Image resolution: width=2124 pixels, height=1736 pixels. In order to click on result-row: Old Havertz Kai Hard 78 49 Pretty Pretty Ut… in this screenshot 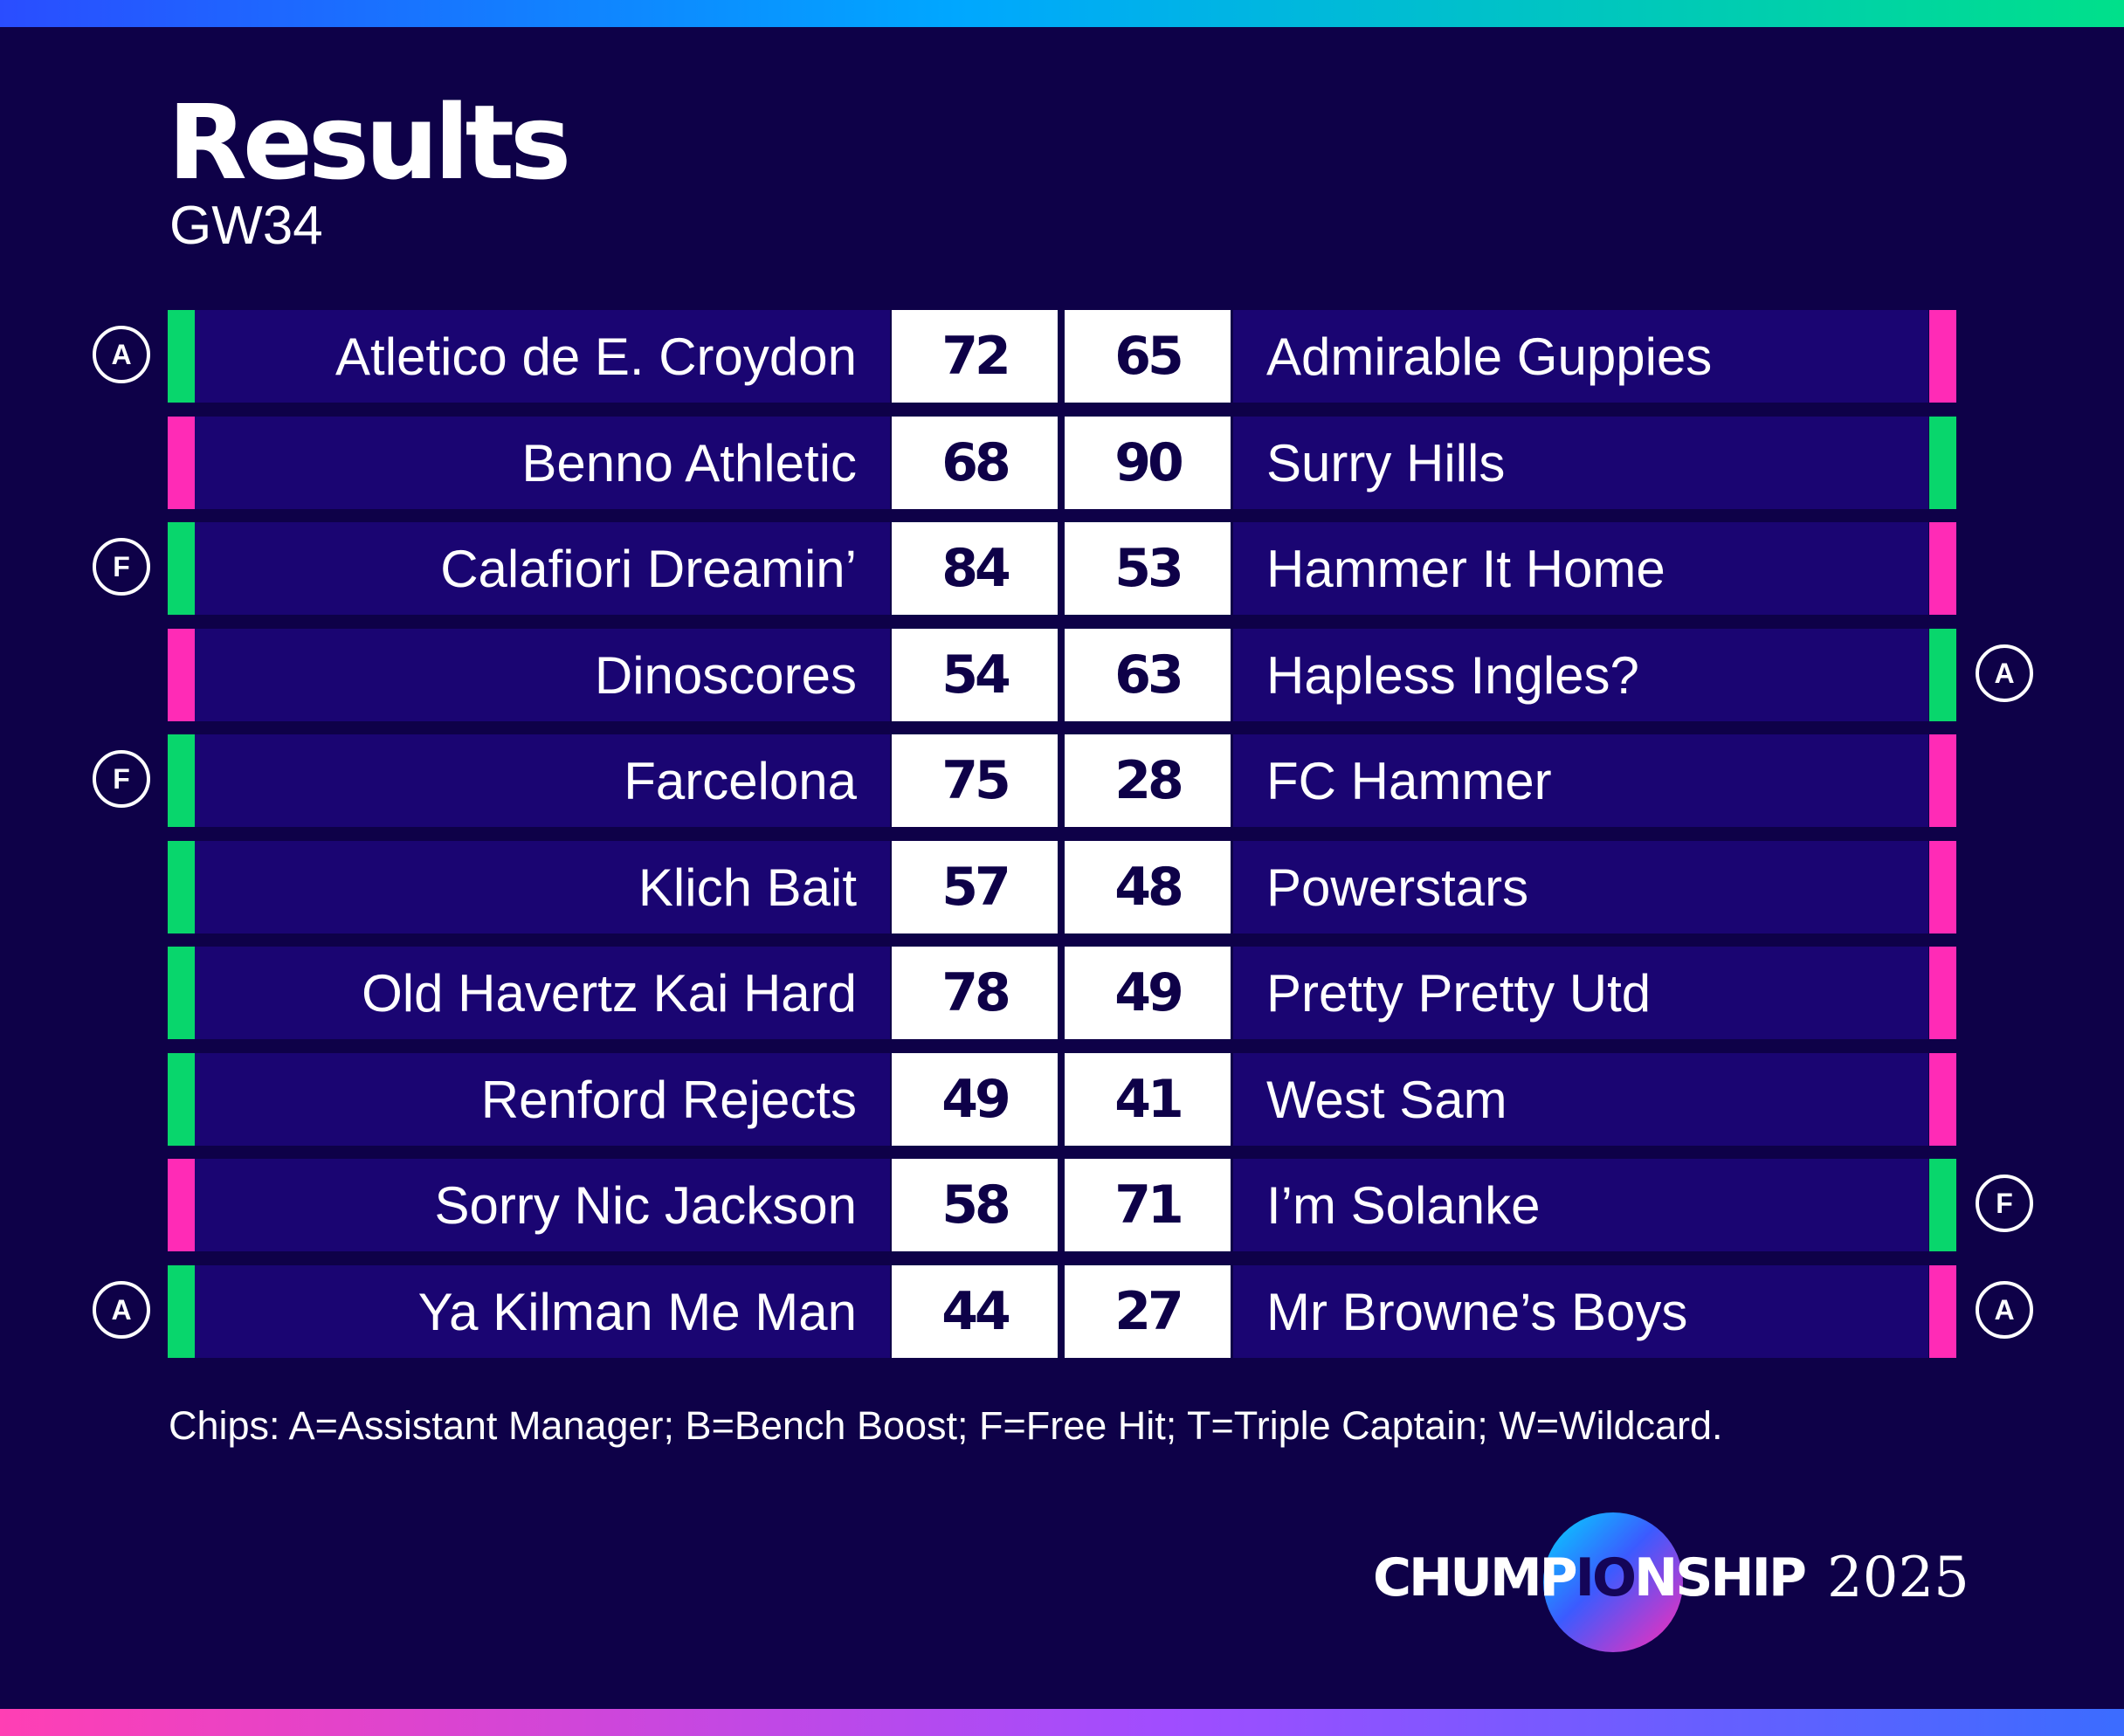, I will do `click(1062, 993)`.